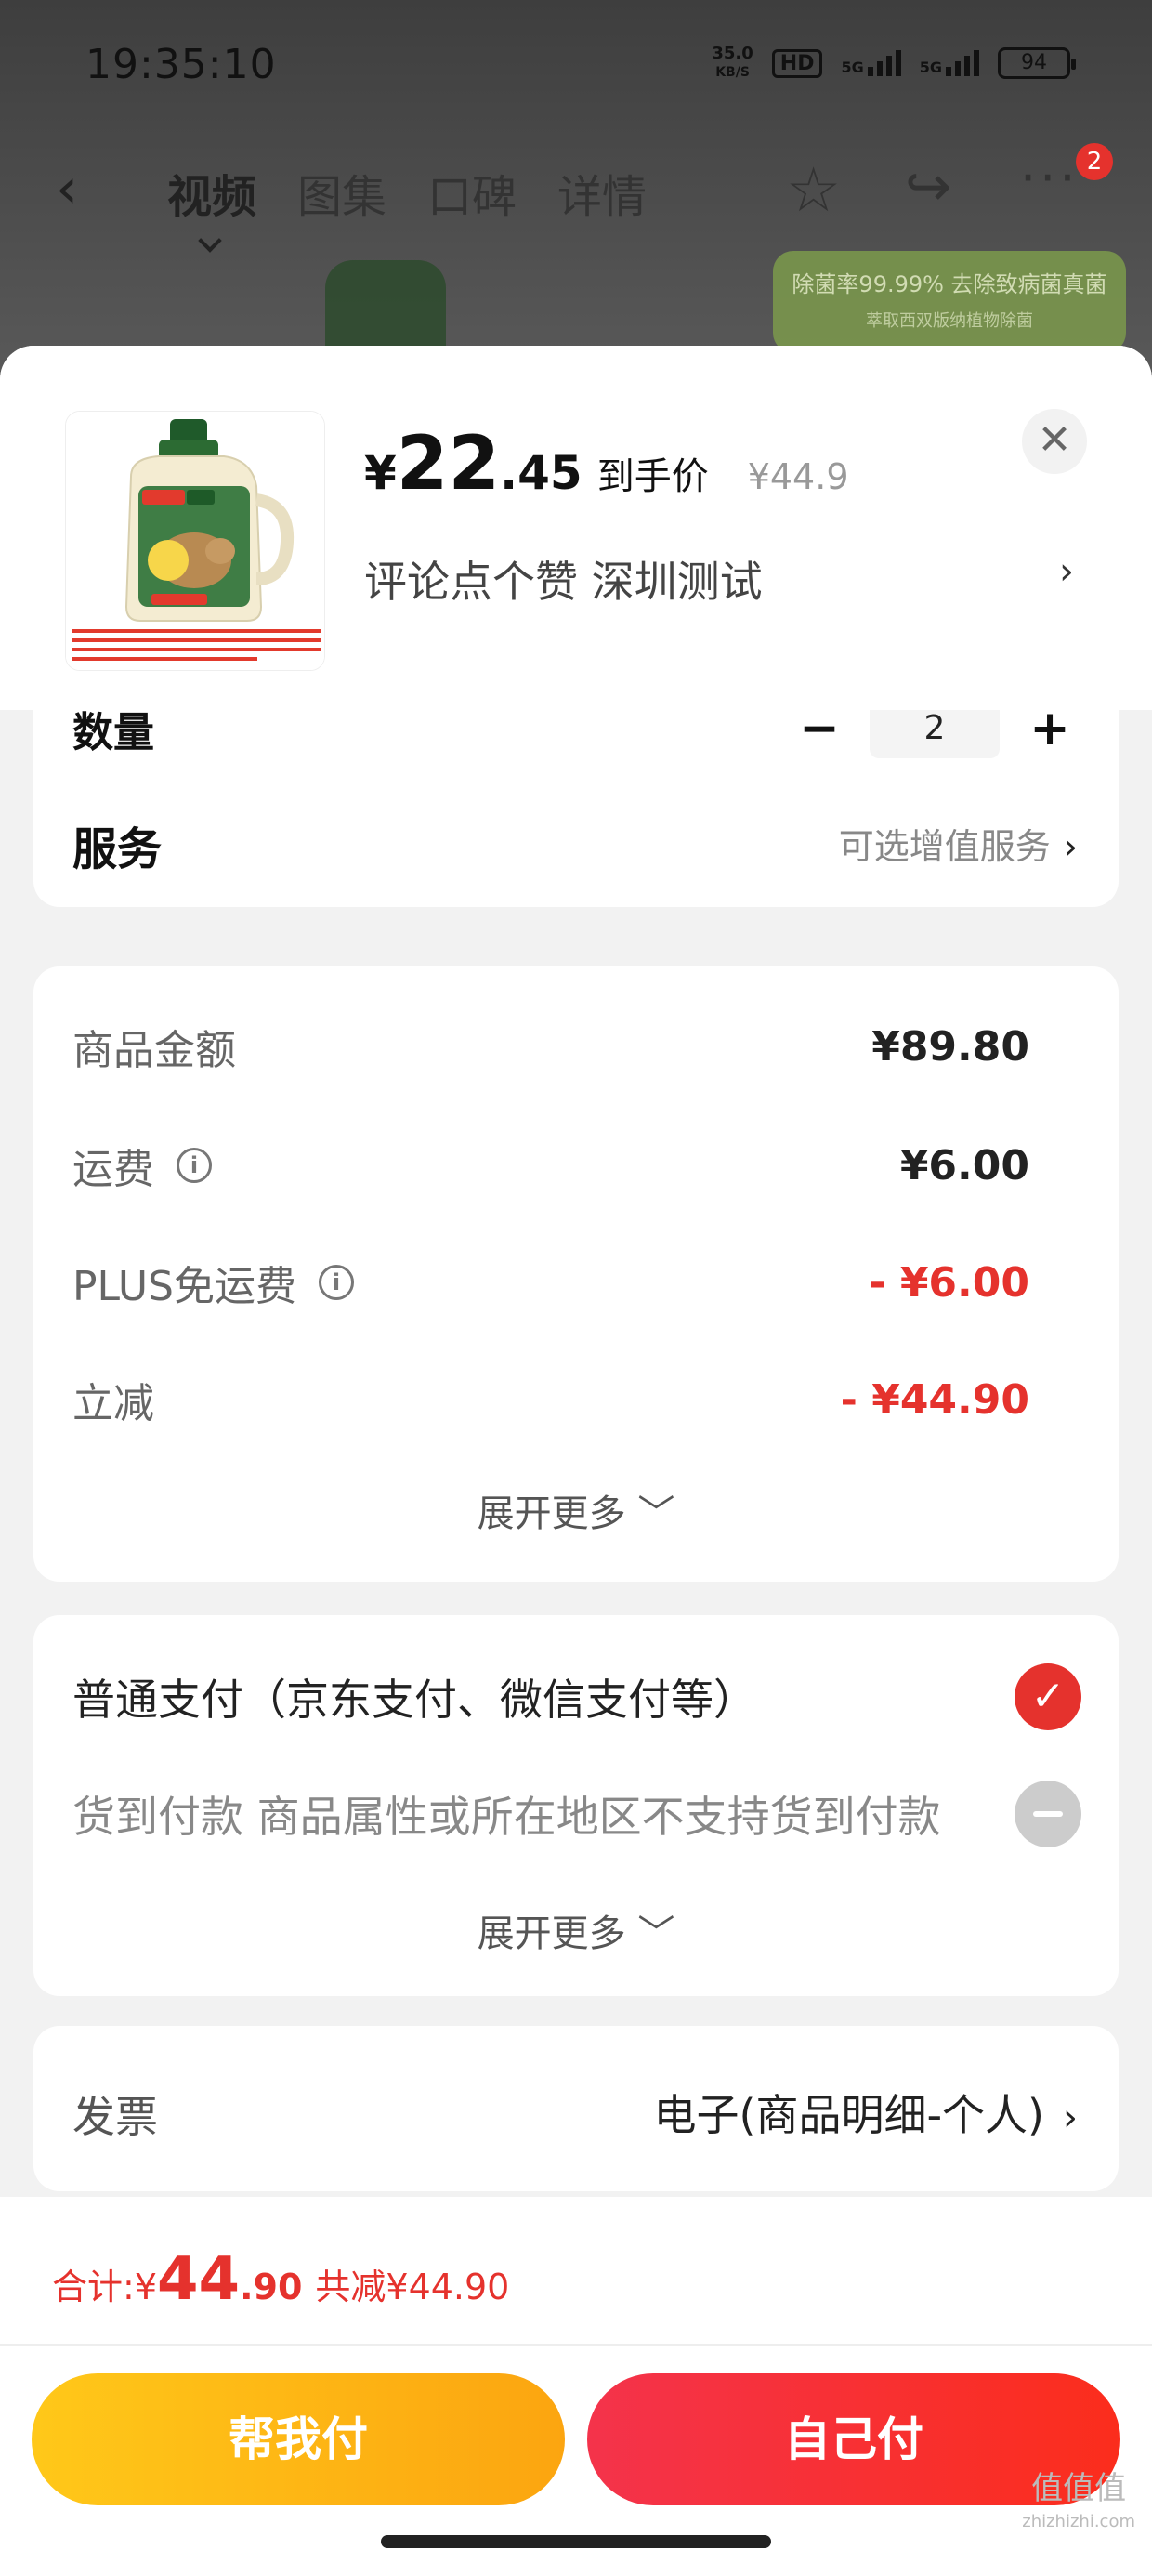  I want to click on tab-reviews: 口碑, so click(472, 192).